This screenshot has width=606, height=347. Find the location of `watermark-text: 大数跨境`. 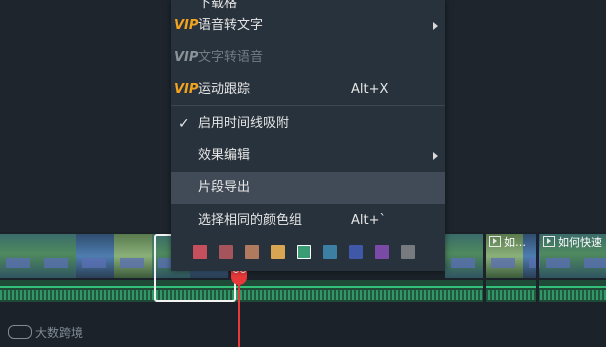

watermark-text: 大数跨境 is located at coordinates (59, 333).